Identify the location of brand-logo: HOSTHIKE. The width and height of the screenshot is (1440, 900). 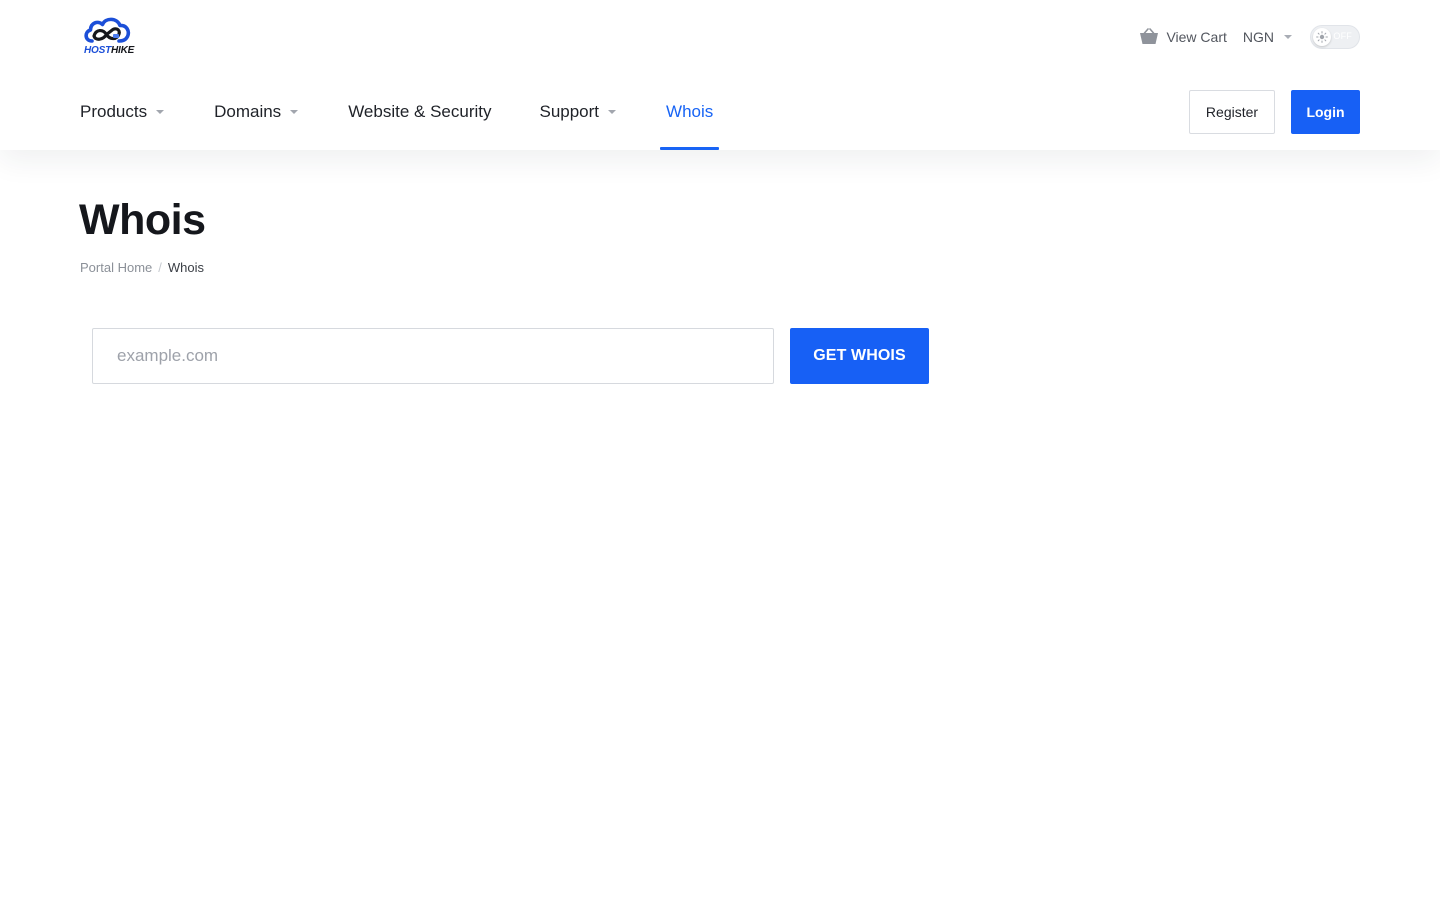
(108, 37).